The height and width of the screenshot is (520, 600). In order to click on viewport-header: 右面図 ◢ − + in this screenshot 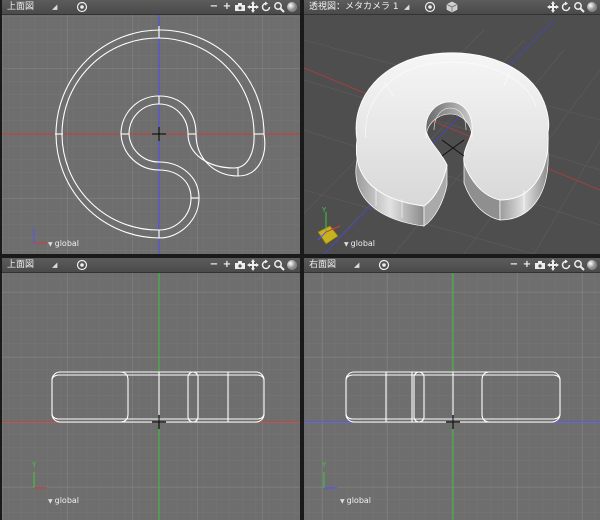, I will do `click(452, 265)`.